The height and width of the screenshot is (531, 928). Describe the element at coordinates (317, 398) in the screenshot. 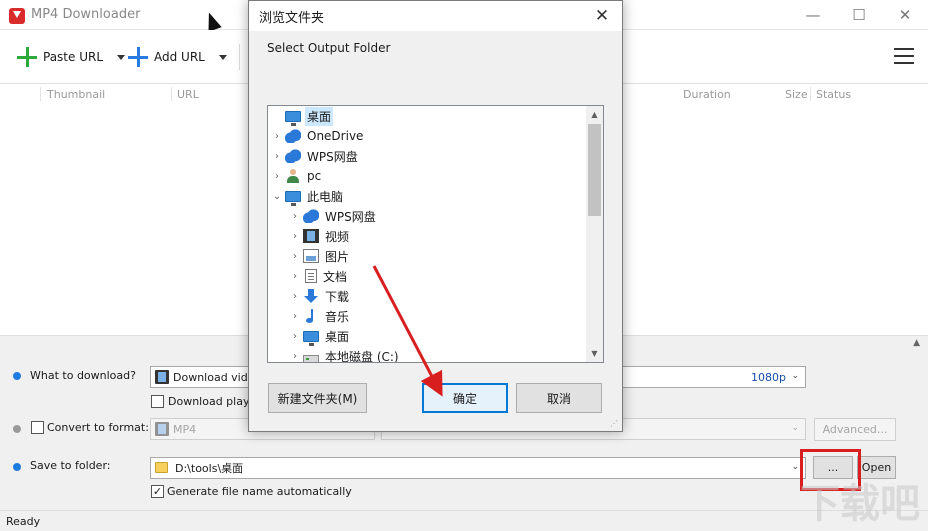

I see `new-folder-button: 新建文件夹(M)` at that location.